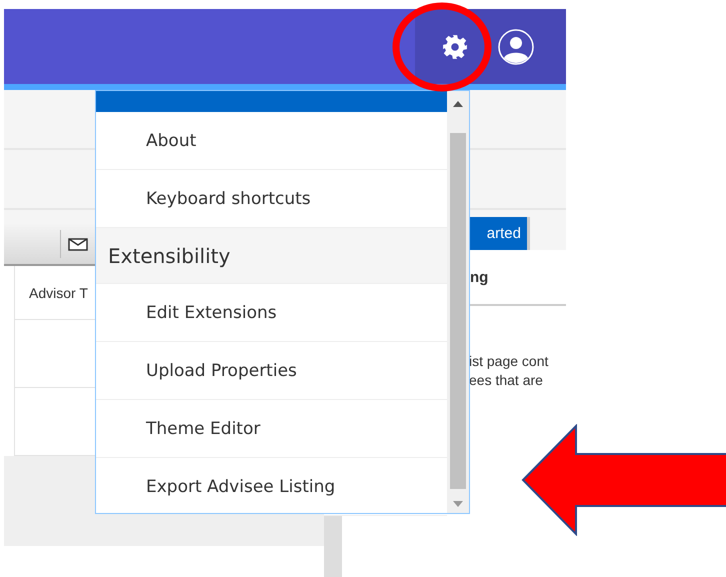 The height and width of the screenshot is (577, 726). What do you see at coordinates (455, 47) in the screenshot?
I see `settings-icon` at bounding box center [455, 47].